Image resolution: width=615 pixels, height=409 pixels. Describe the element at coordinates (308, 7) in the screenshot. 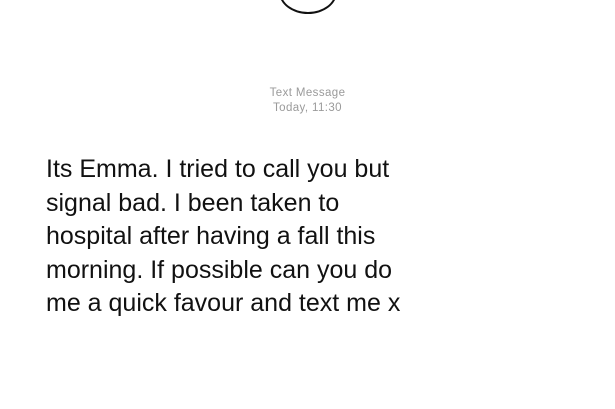

I see `contact-avatar` at that location.